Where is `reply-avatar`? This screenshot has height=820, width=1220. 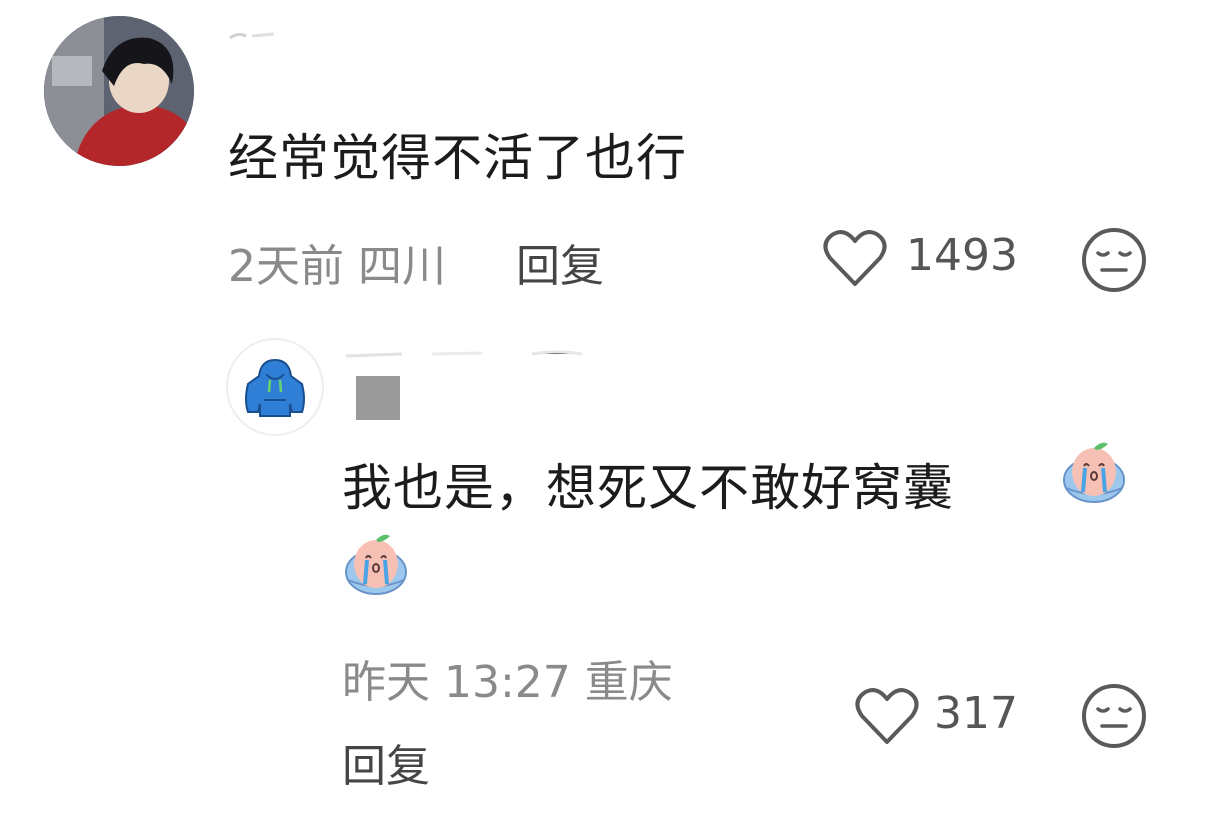 reply-avatar is located at coordinates (275, 387).